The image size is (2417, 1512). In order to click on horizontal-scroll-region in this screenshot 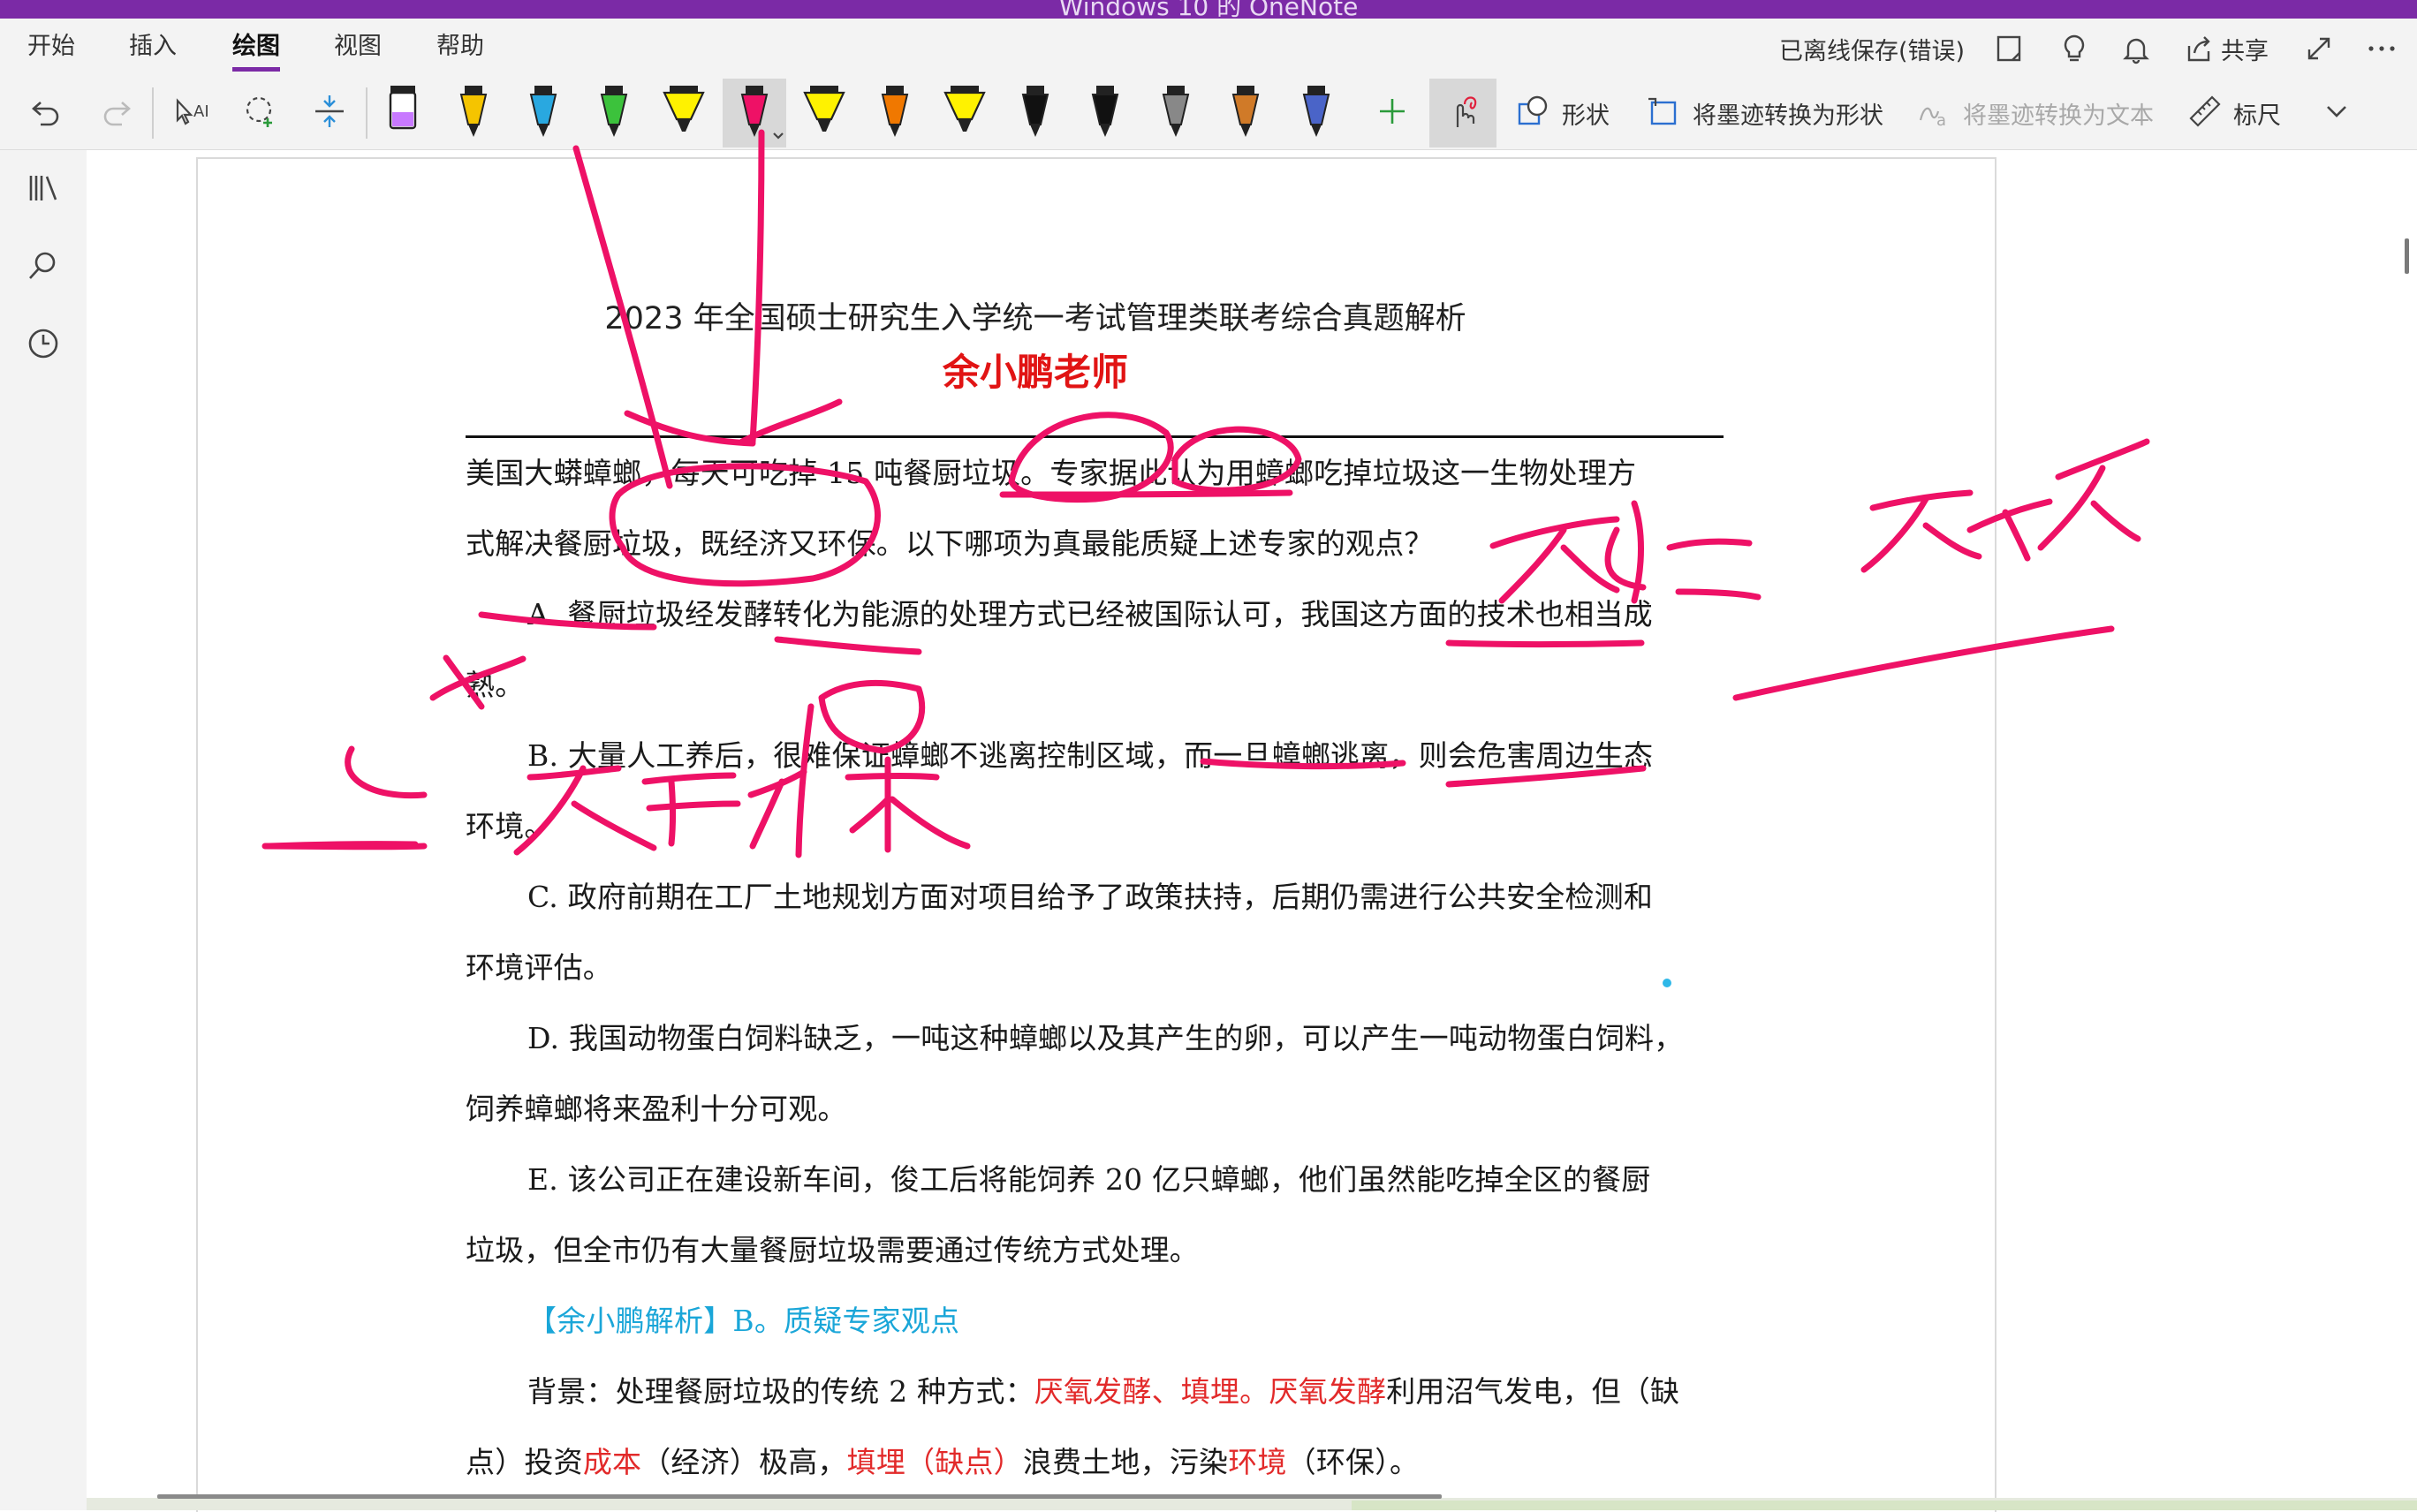, I will do `click(1885, 1505)`.